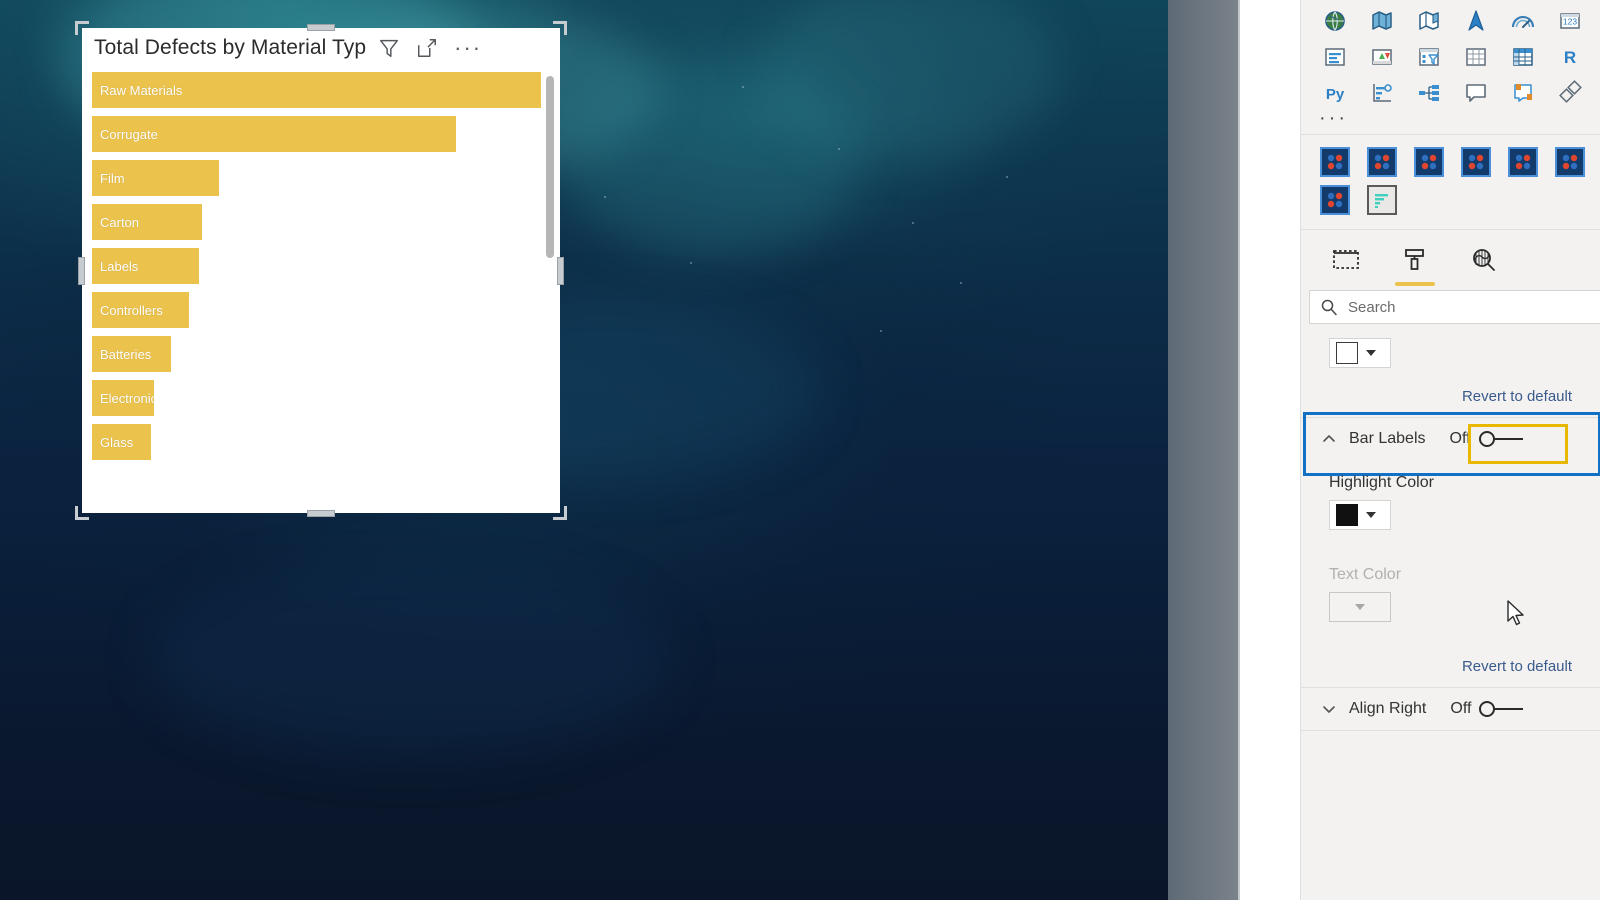  I want to click on chart-bar-row: Corrugate, so click(319, 134).